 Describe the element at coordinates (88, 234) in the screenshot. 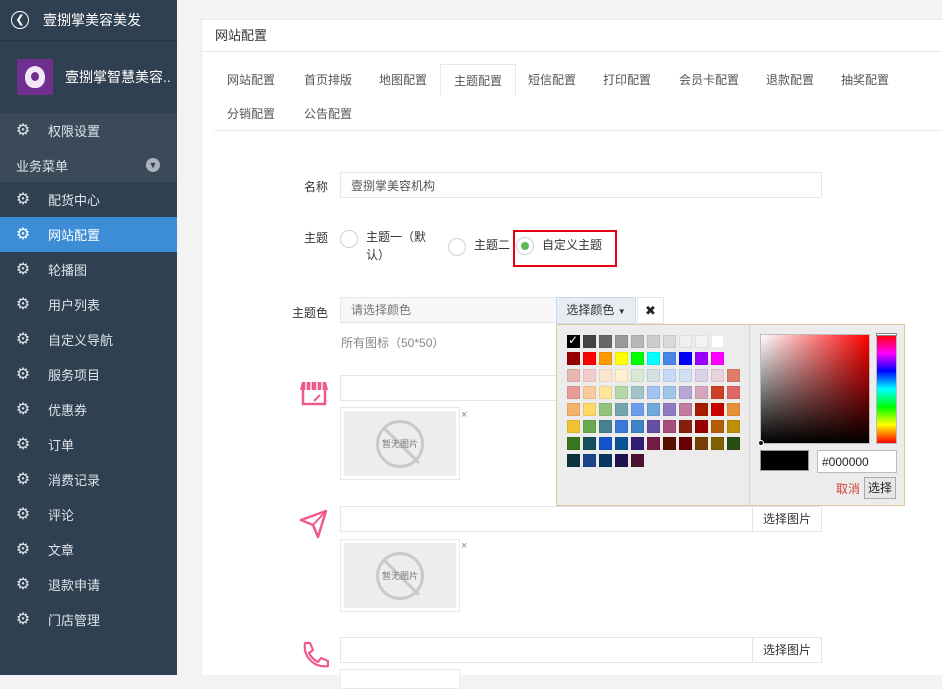

I see `sidebar-item-1: ⚙ 网站配置` at that location.